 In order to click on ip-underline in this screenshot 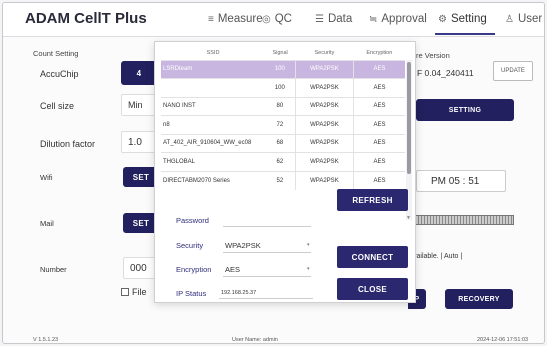, I will do `click(266, 298)`.